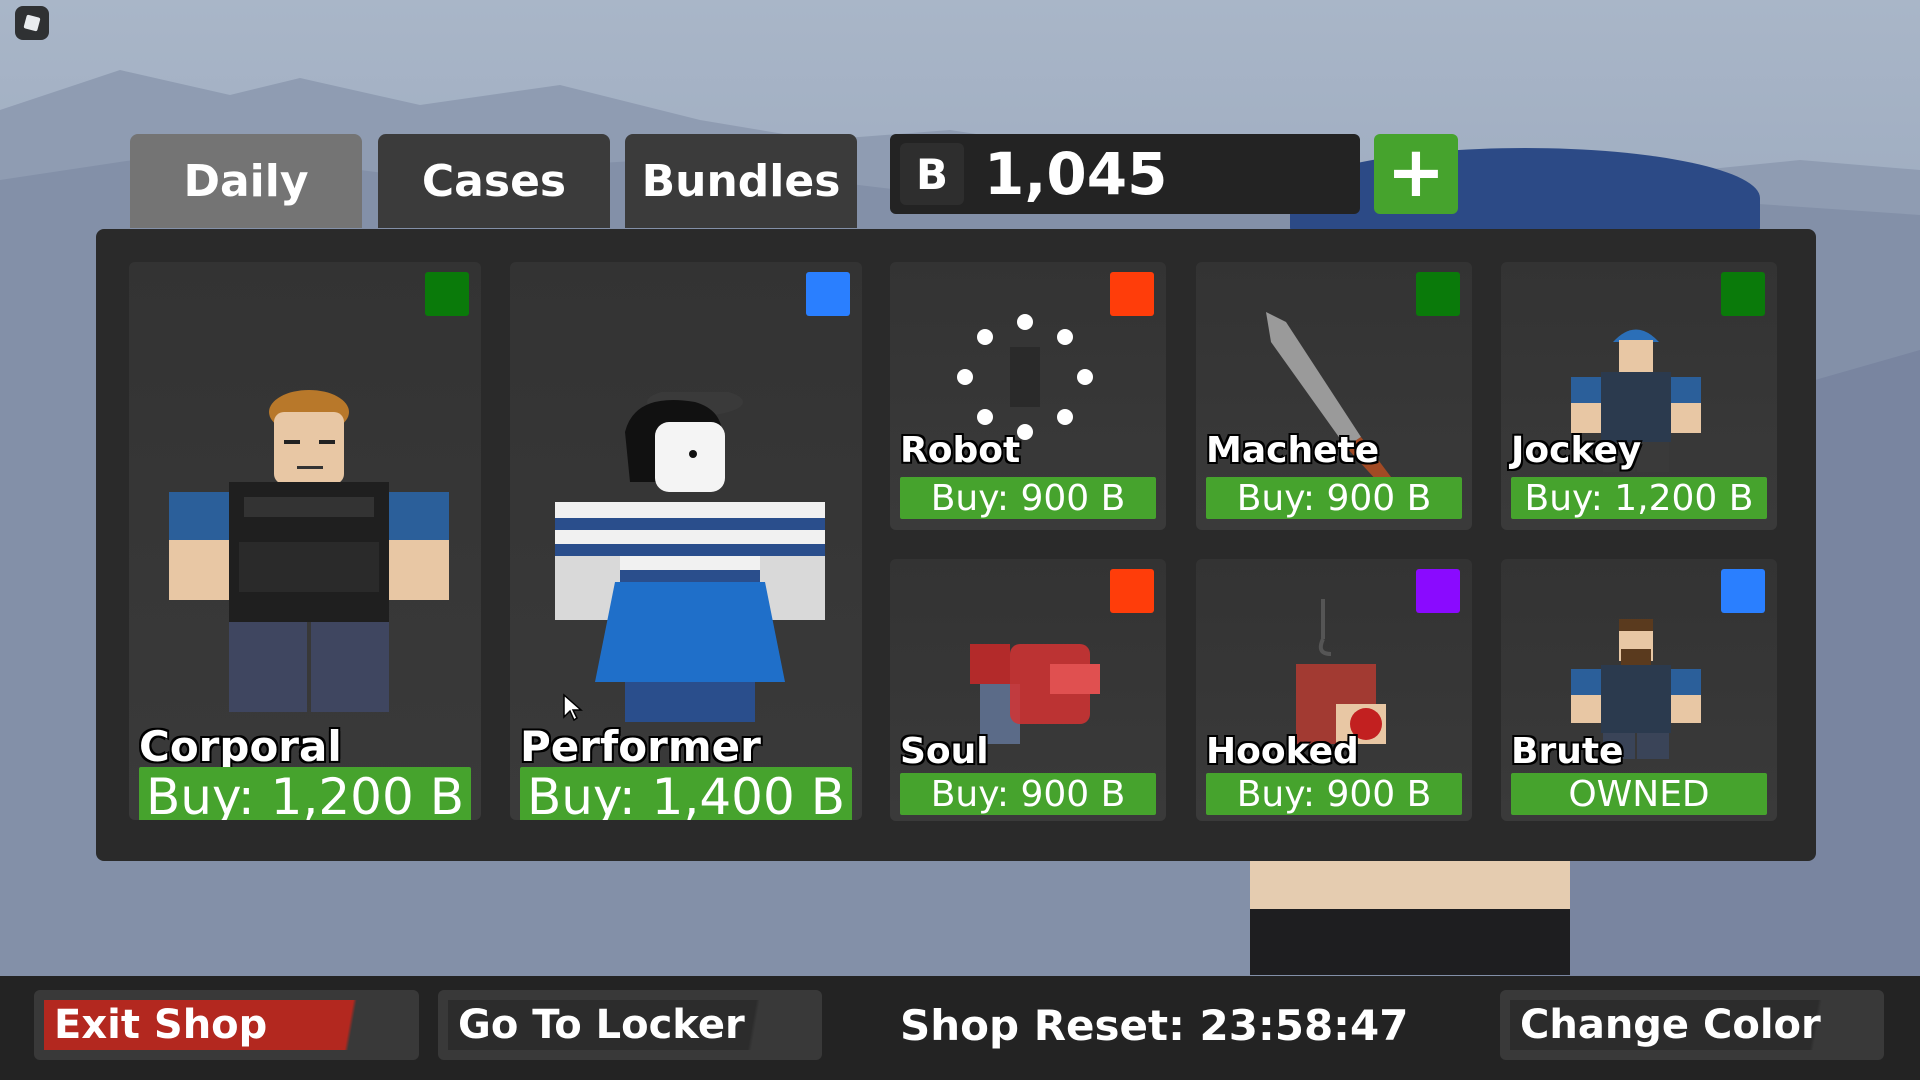 The image size is (1920, 1080). I want to click on shop-reset-timer: Shop Reset: 23:58:47, so click(1154, 1025).